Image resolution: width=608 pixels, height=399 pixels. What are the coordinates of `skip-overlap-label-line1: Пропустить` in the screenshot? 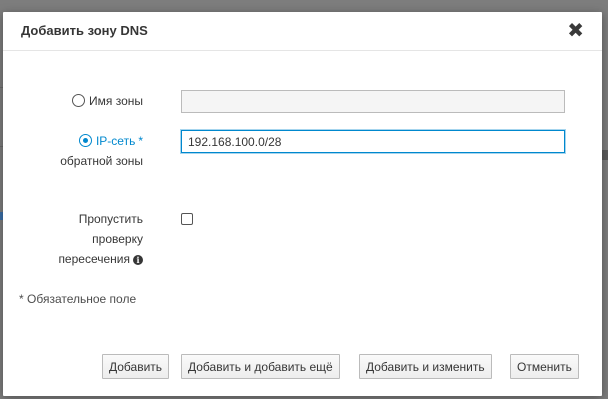 It's located at (110, 219).